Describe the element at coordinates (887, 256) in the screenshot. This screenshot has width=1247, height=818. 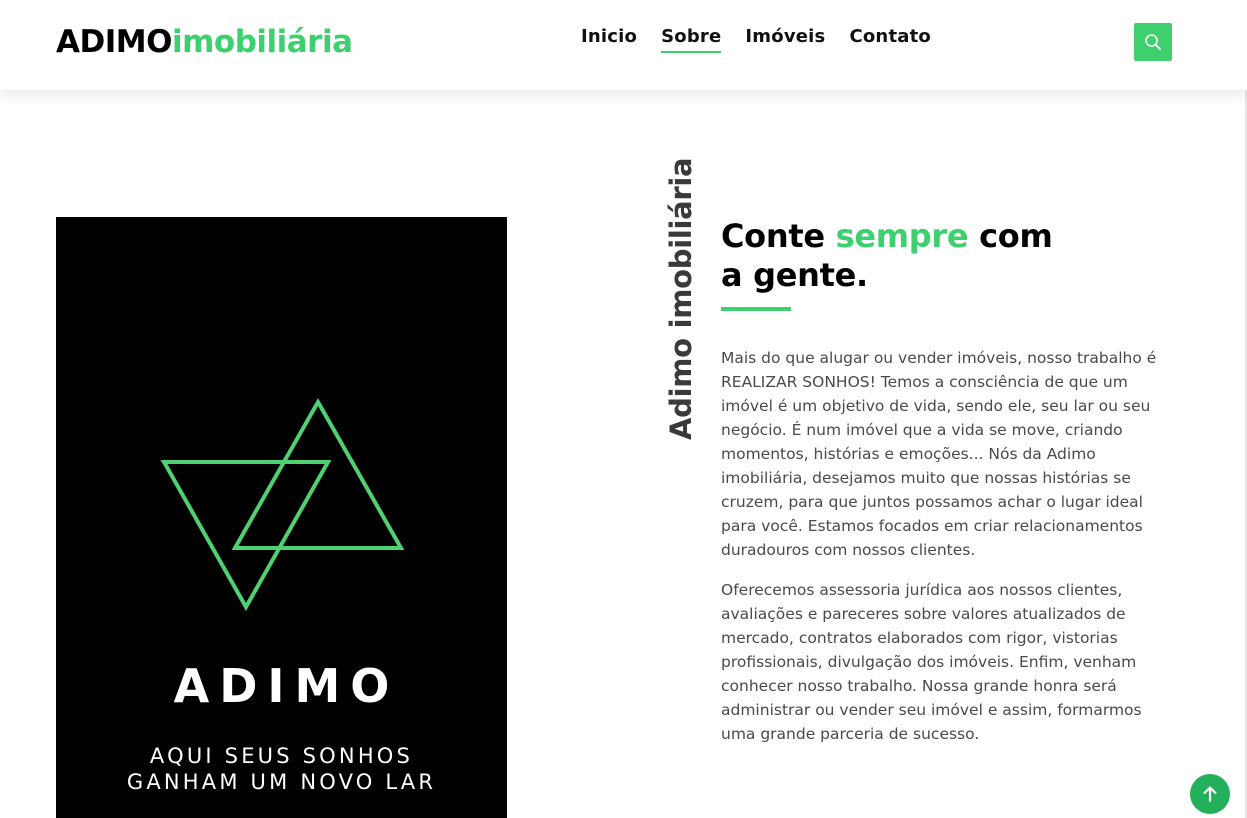
I see `about-headline: Conte sempre com a gente.` at that location.